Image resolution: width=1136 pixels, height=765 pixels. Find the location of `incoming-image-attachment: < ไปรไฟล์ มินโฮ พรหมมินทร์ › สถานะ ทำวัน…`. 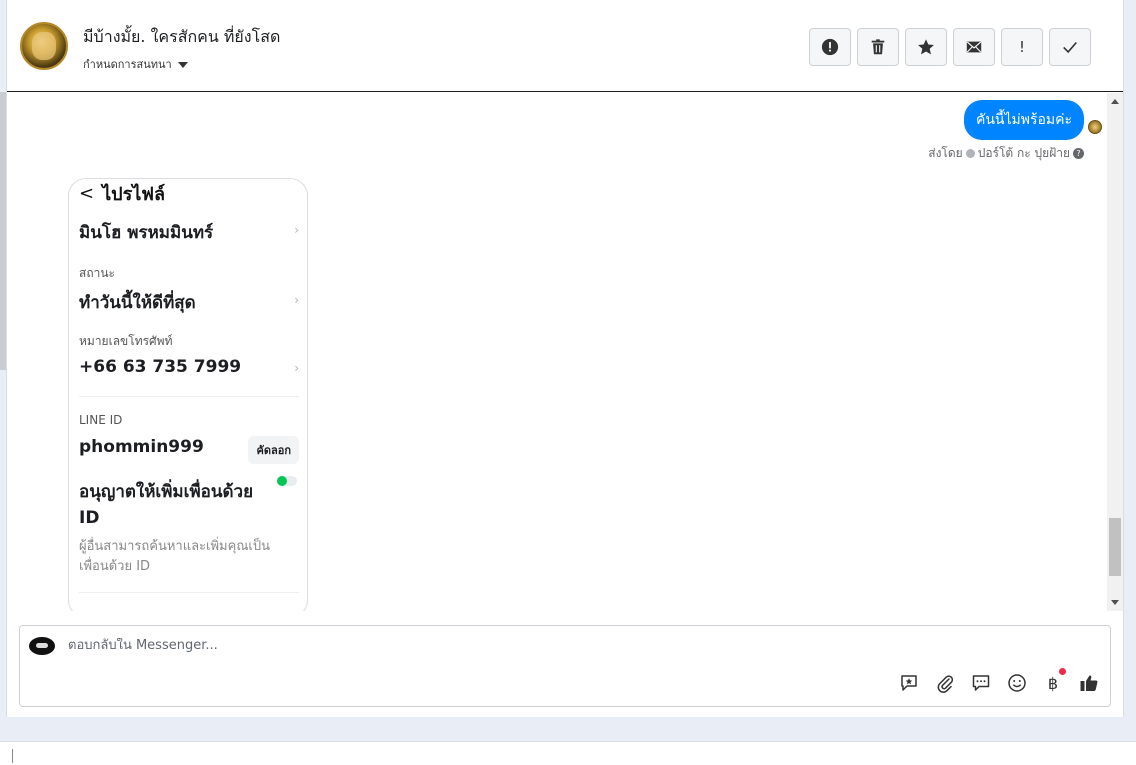

incoming-image-attachment: < ไปรไฟล์ มินโฮ พรหมมินทร์ › สถานะ ทำวัน… is located at coordinates (188, 394).